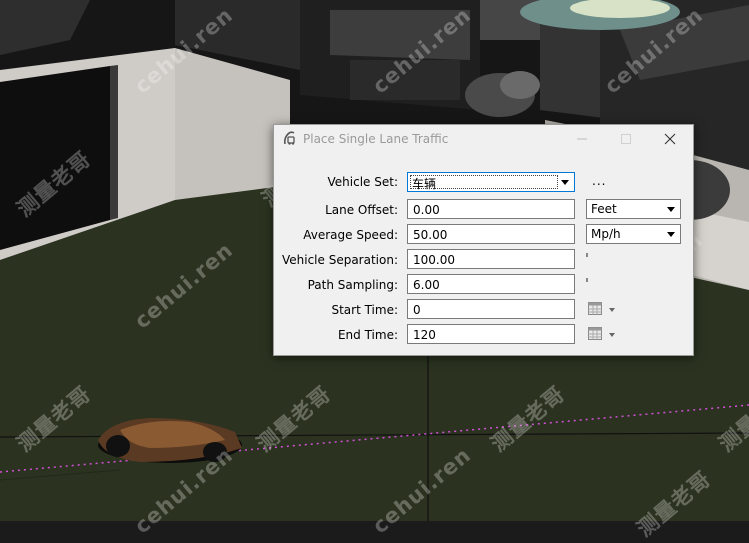 The image size is (749, 543). Describe the element at coordinates (55, 158) in the screenshot. I see `building-window` at that location.